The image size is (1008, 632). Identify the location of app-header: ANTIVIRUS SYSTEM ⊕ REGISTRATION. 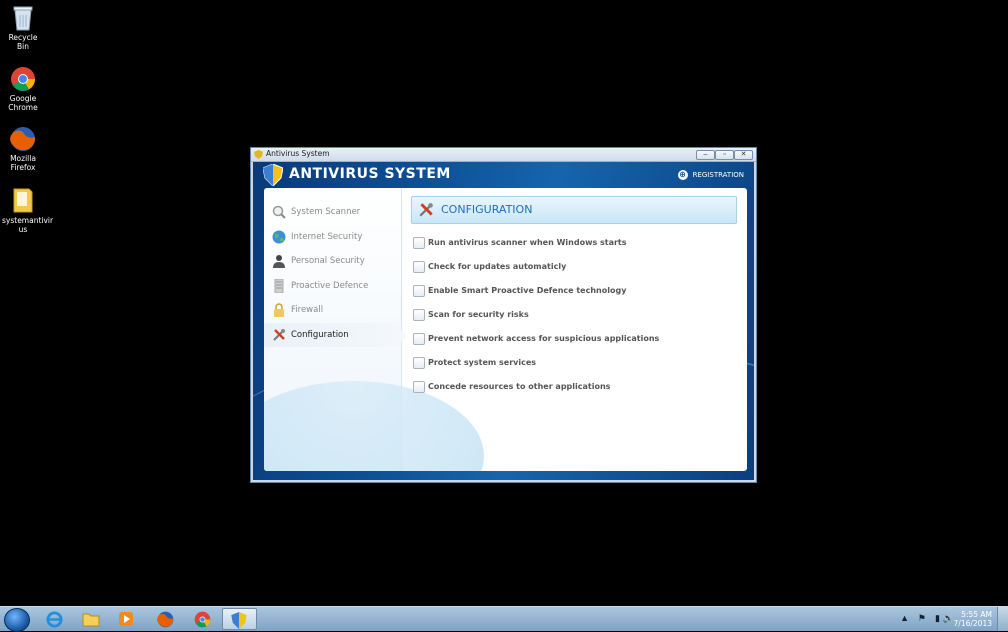
(503, 175).